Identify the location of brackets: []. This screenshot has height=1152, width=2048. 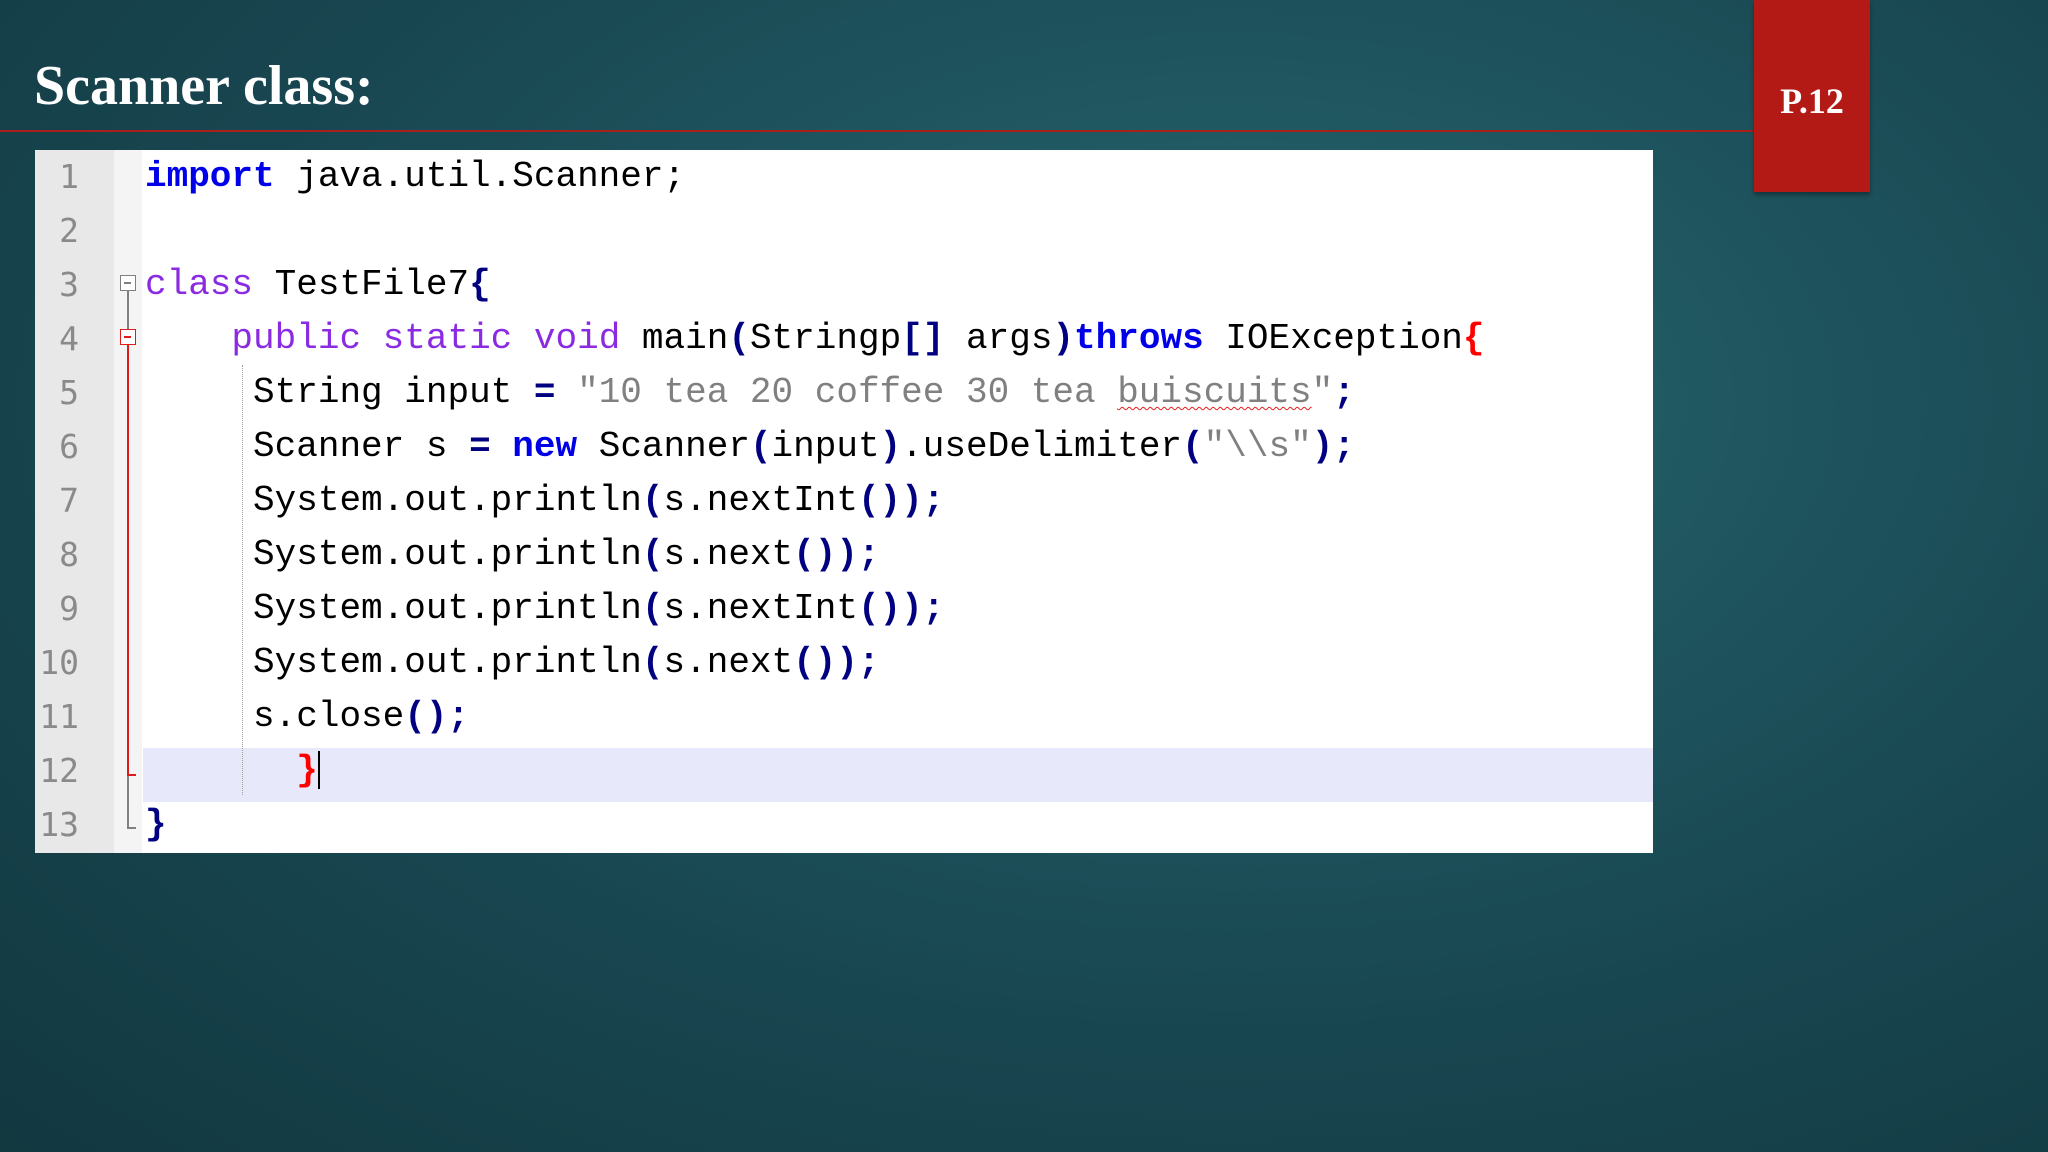
(923, 338).